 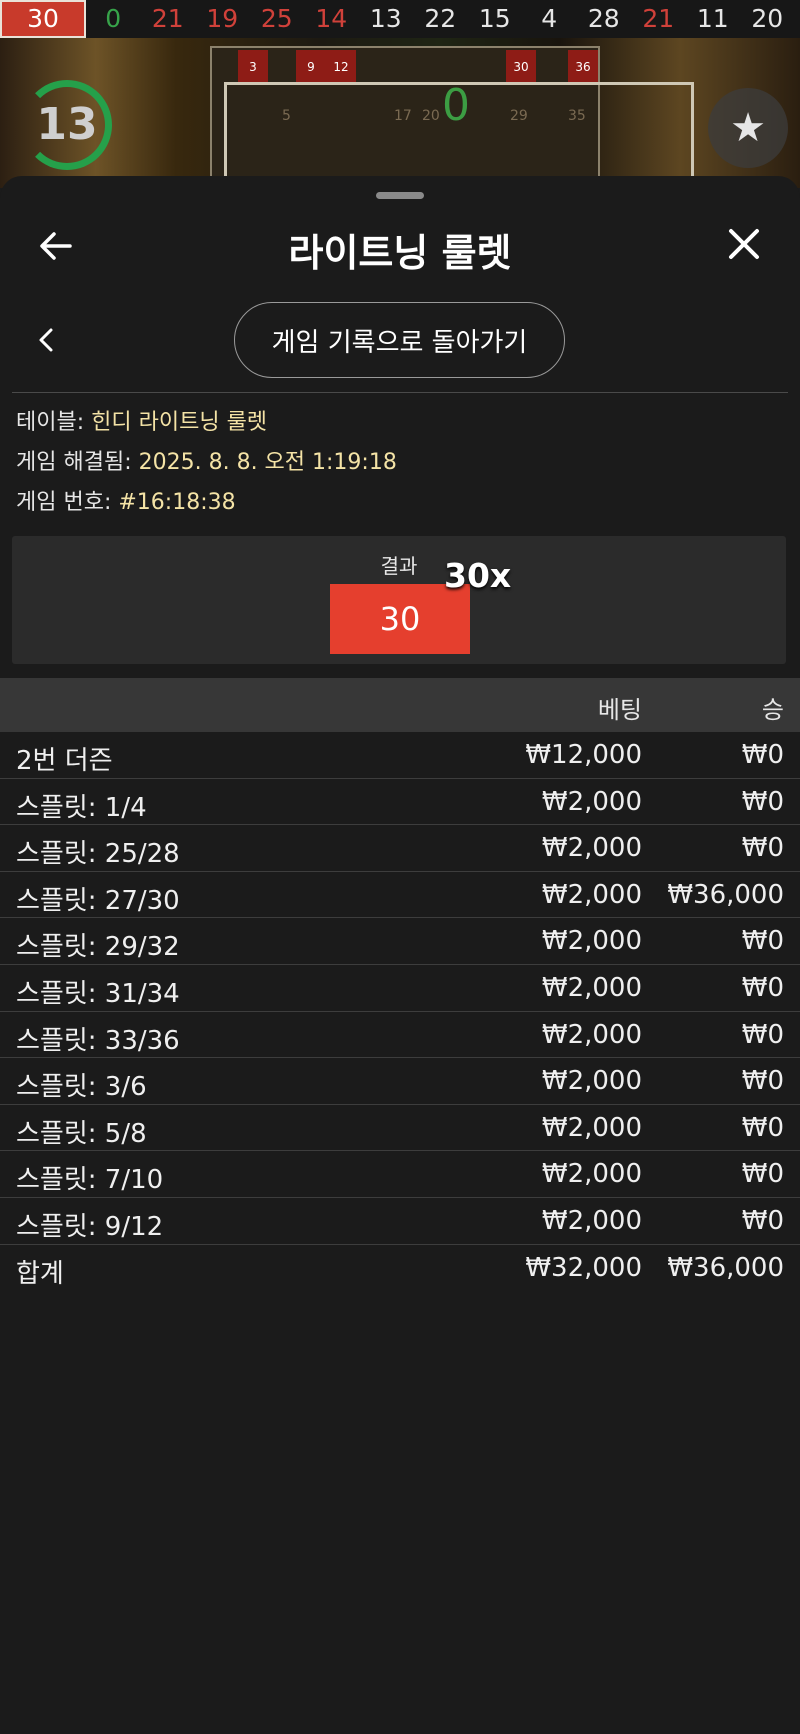 I want to click on chevron-left-icon, so click(x=46, y=340).